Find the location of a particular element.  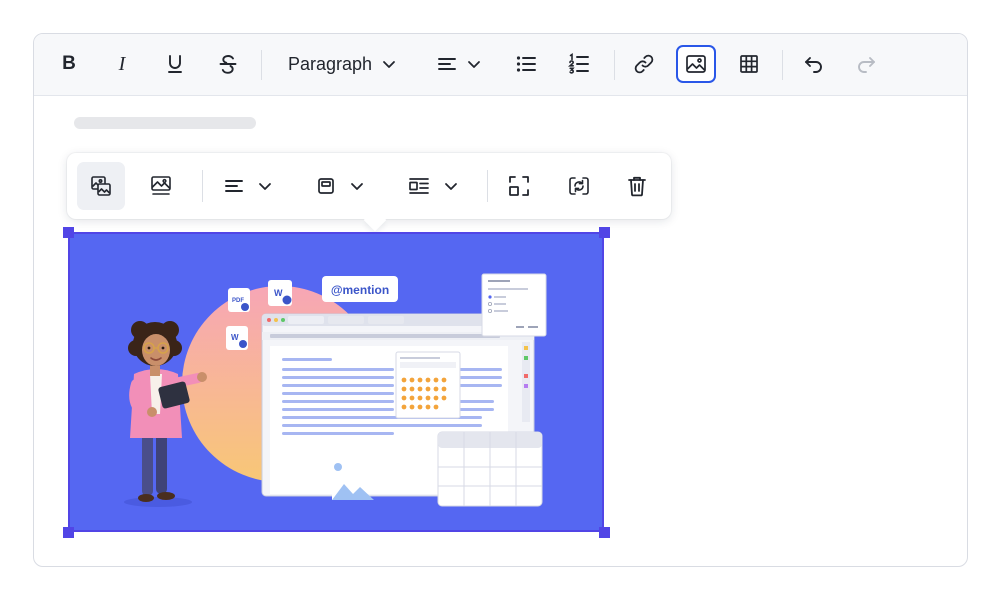

image-icon is located at coordinates (696, 64).